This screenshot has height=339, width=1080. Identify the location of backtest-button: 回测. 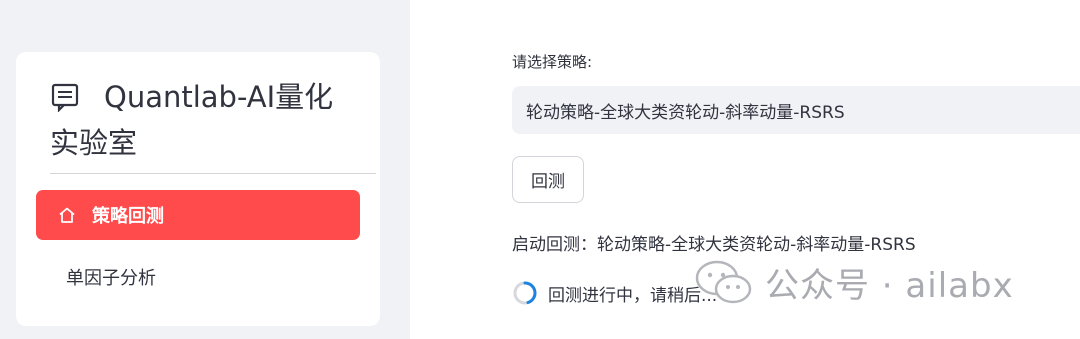
(548, 179).